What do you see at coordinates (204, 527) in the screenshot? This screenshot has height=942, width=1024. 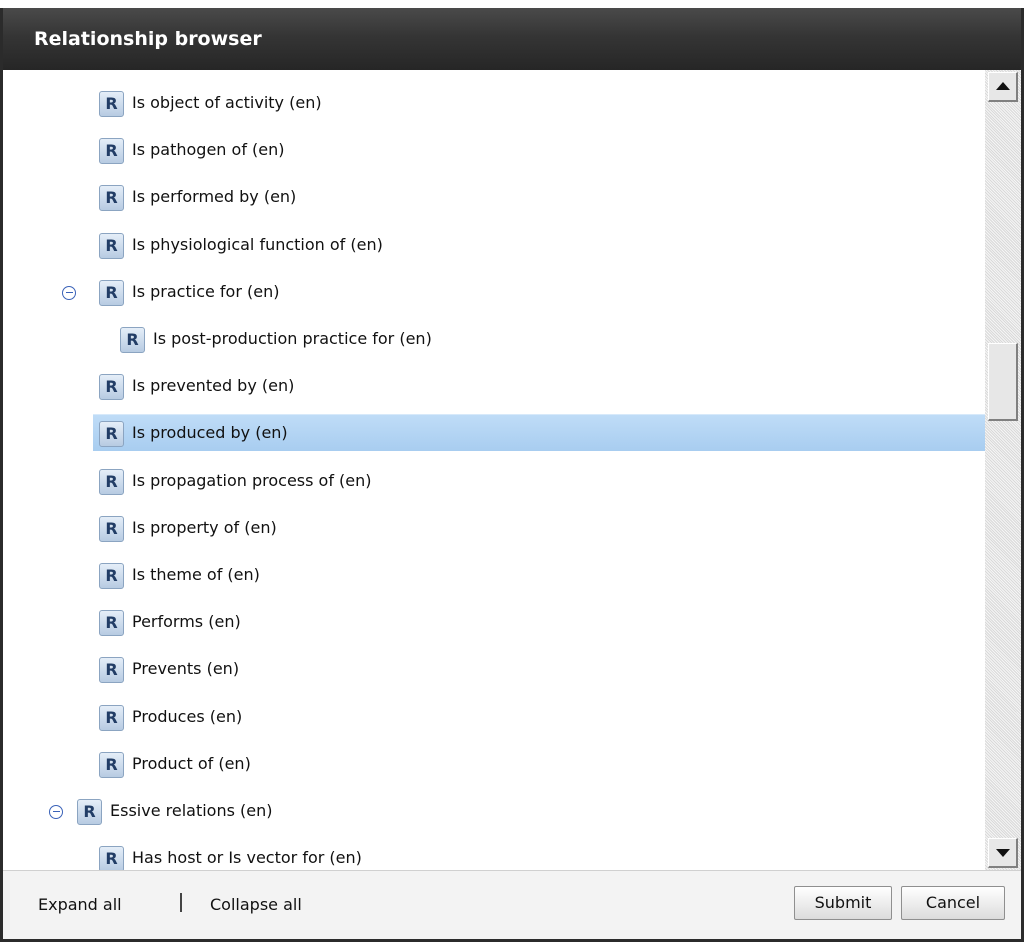 I see `tree-item-label: Is property of (en)` at bounding box center [204, 527].